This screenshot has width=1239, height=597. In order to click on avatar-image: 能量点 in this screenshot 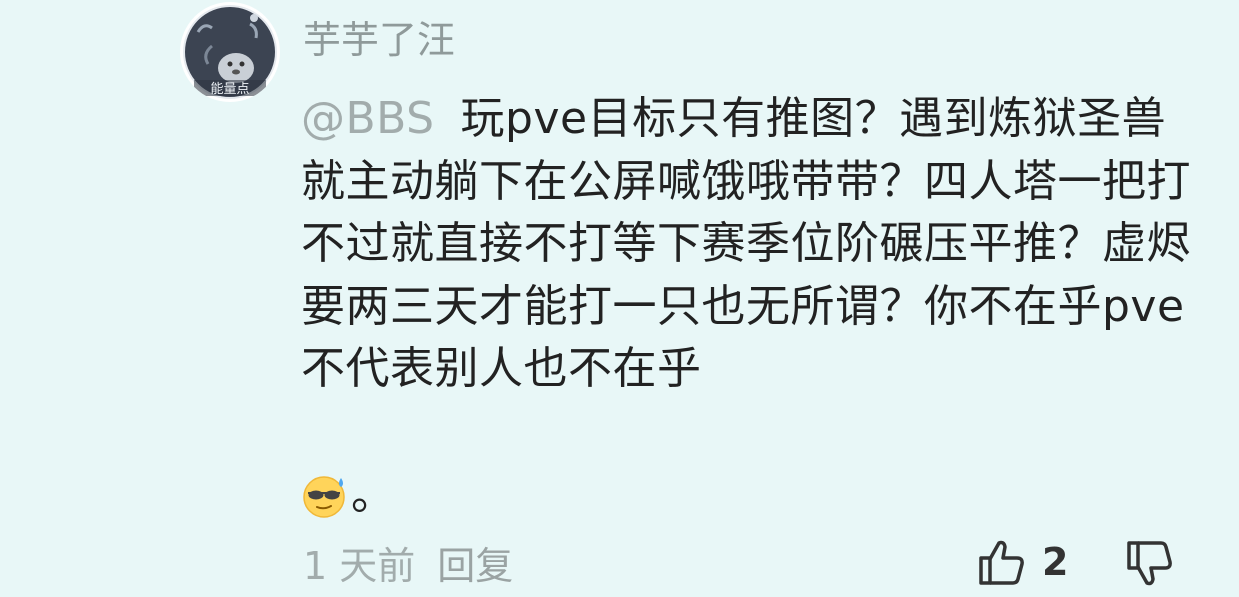, I will do `click(230, 52)`.